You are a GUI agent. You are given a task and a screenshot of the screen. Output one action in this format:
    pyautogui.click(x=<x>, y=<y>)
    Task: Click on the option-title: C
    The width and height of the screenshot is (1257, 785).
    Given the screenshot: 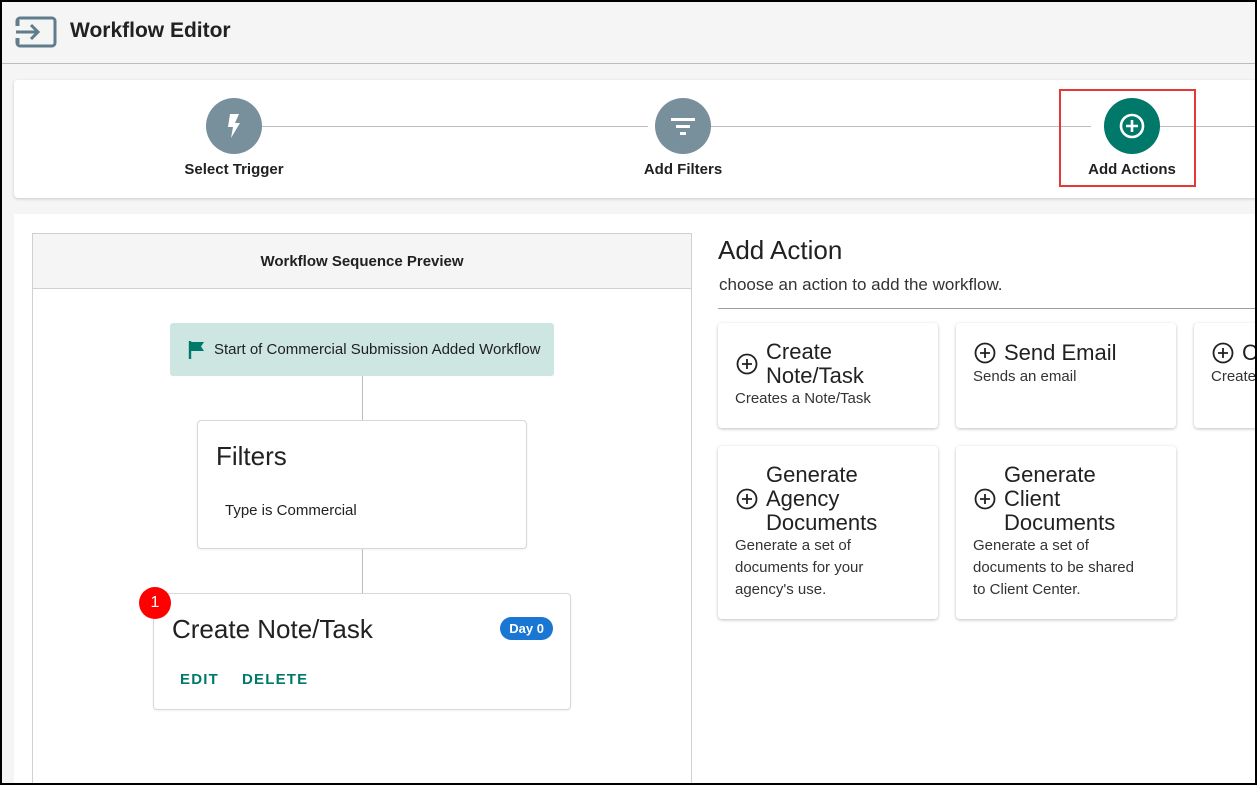 What is the action you would take?
    pyautogui.click(x=1249, y=352)
    